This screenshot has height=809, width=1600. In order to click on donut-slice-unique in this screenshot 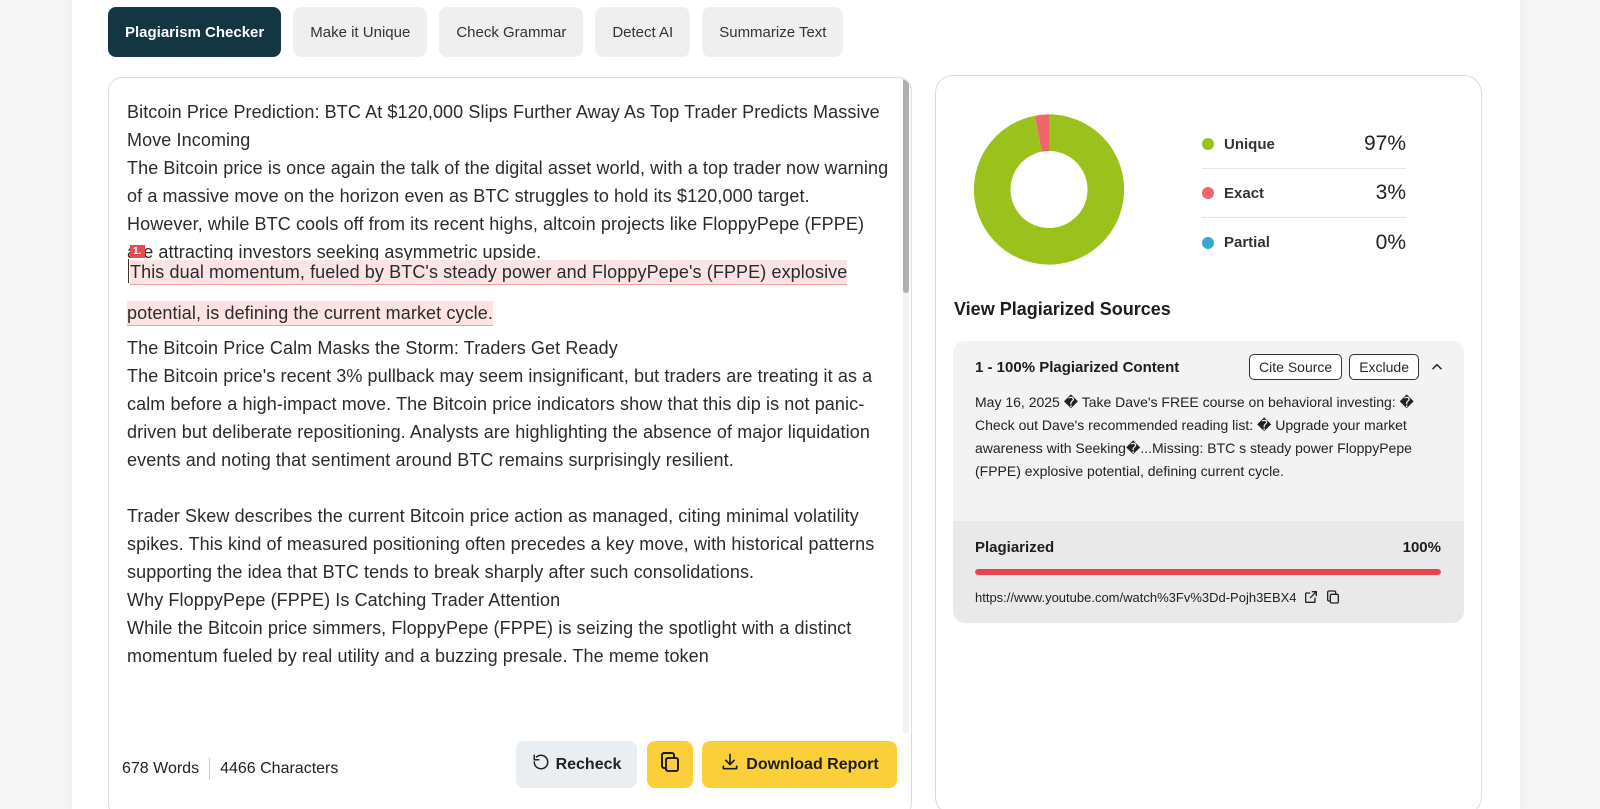, I will do `click(1049, 189)`.